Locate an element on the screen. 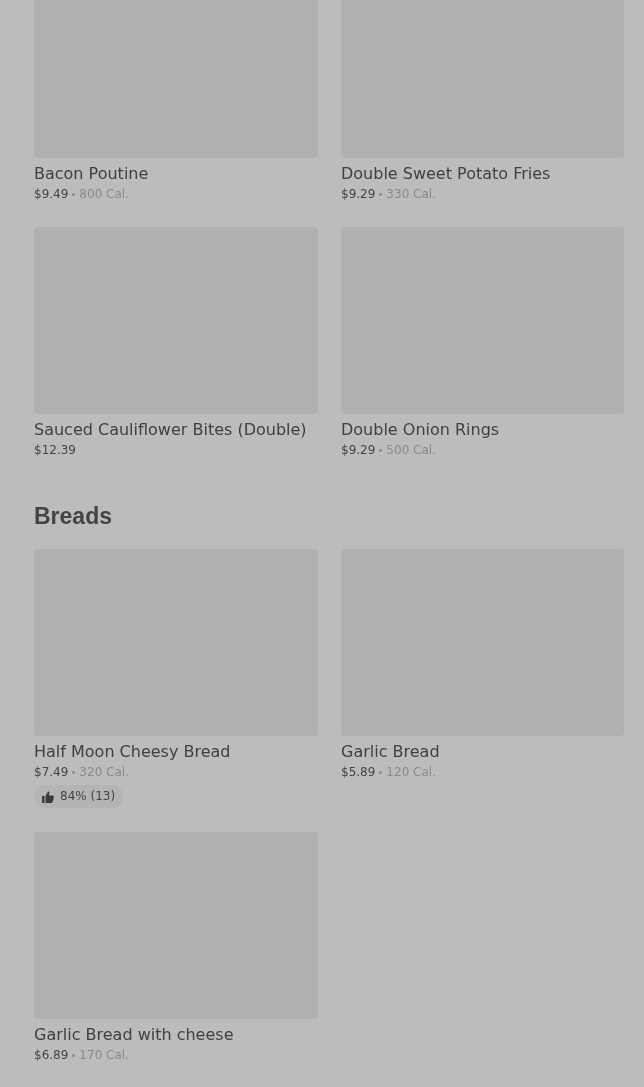 This screenshot has width=644, height=1087. section-heading: Breads is located at coordinates (73, 516).